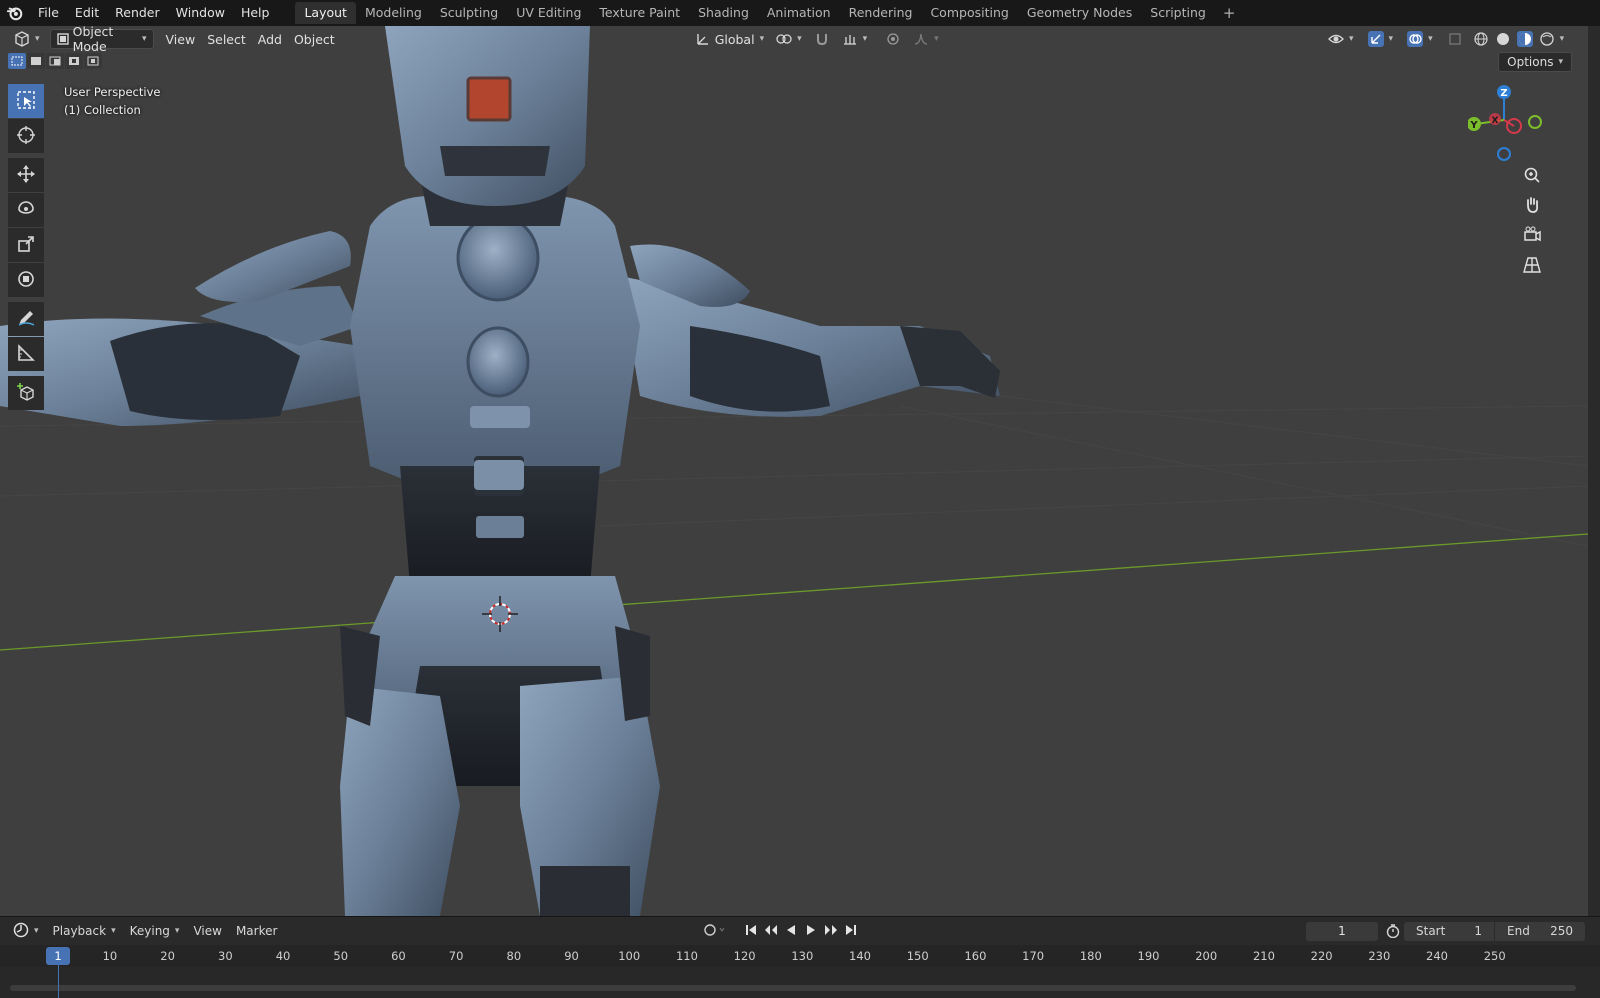 This screenshot has height=998, width=1600. I want to click on timeline-scrollbar, so click(793, 988).